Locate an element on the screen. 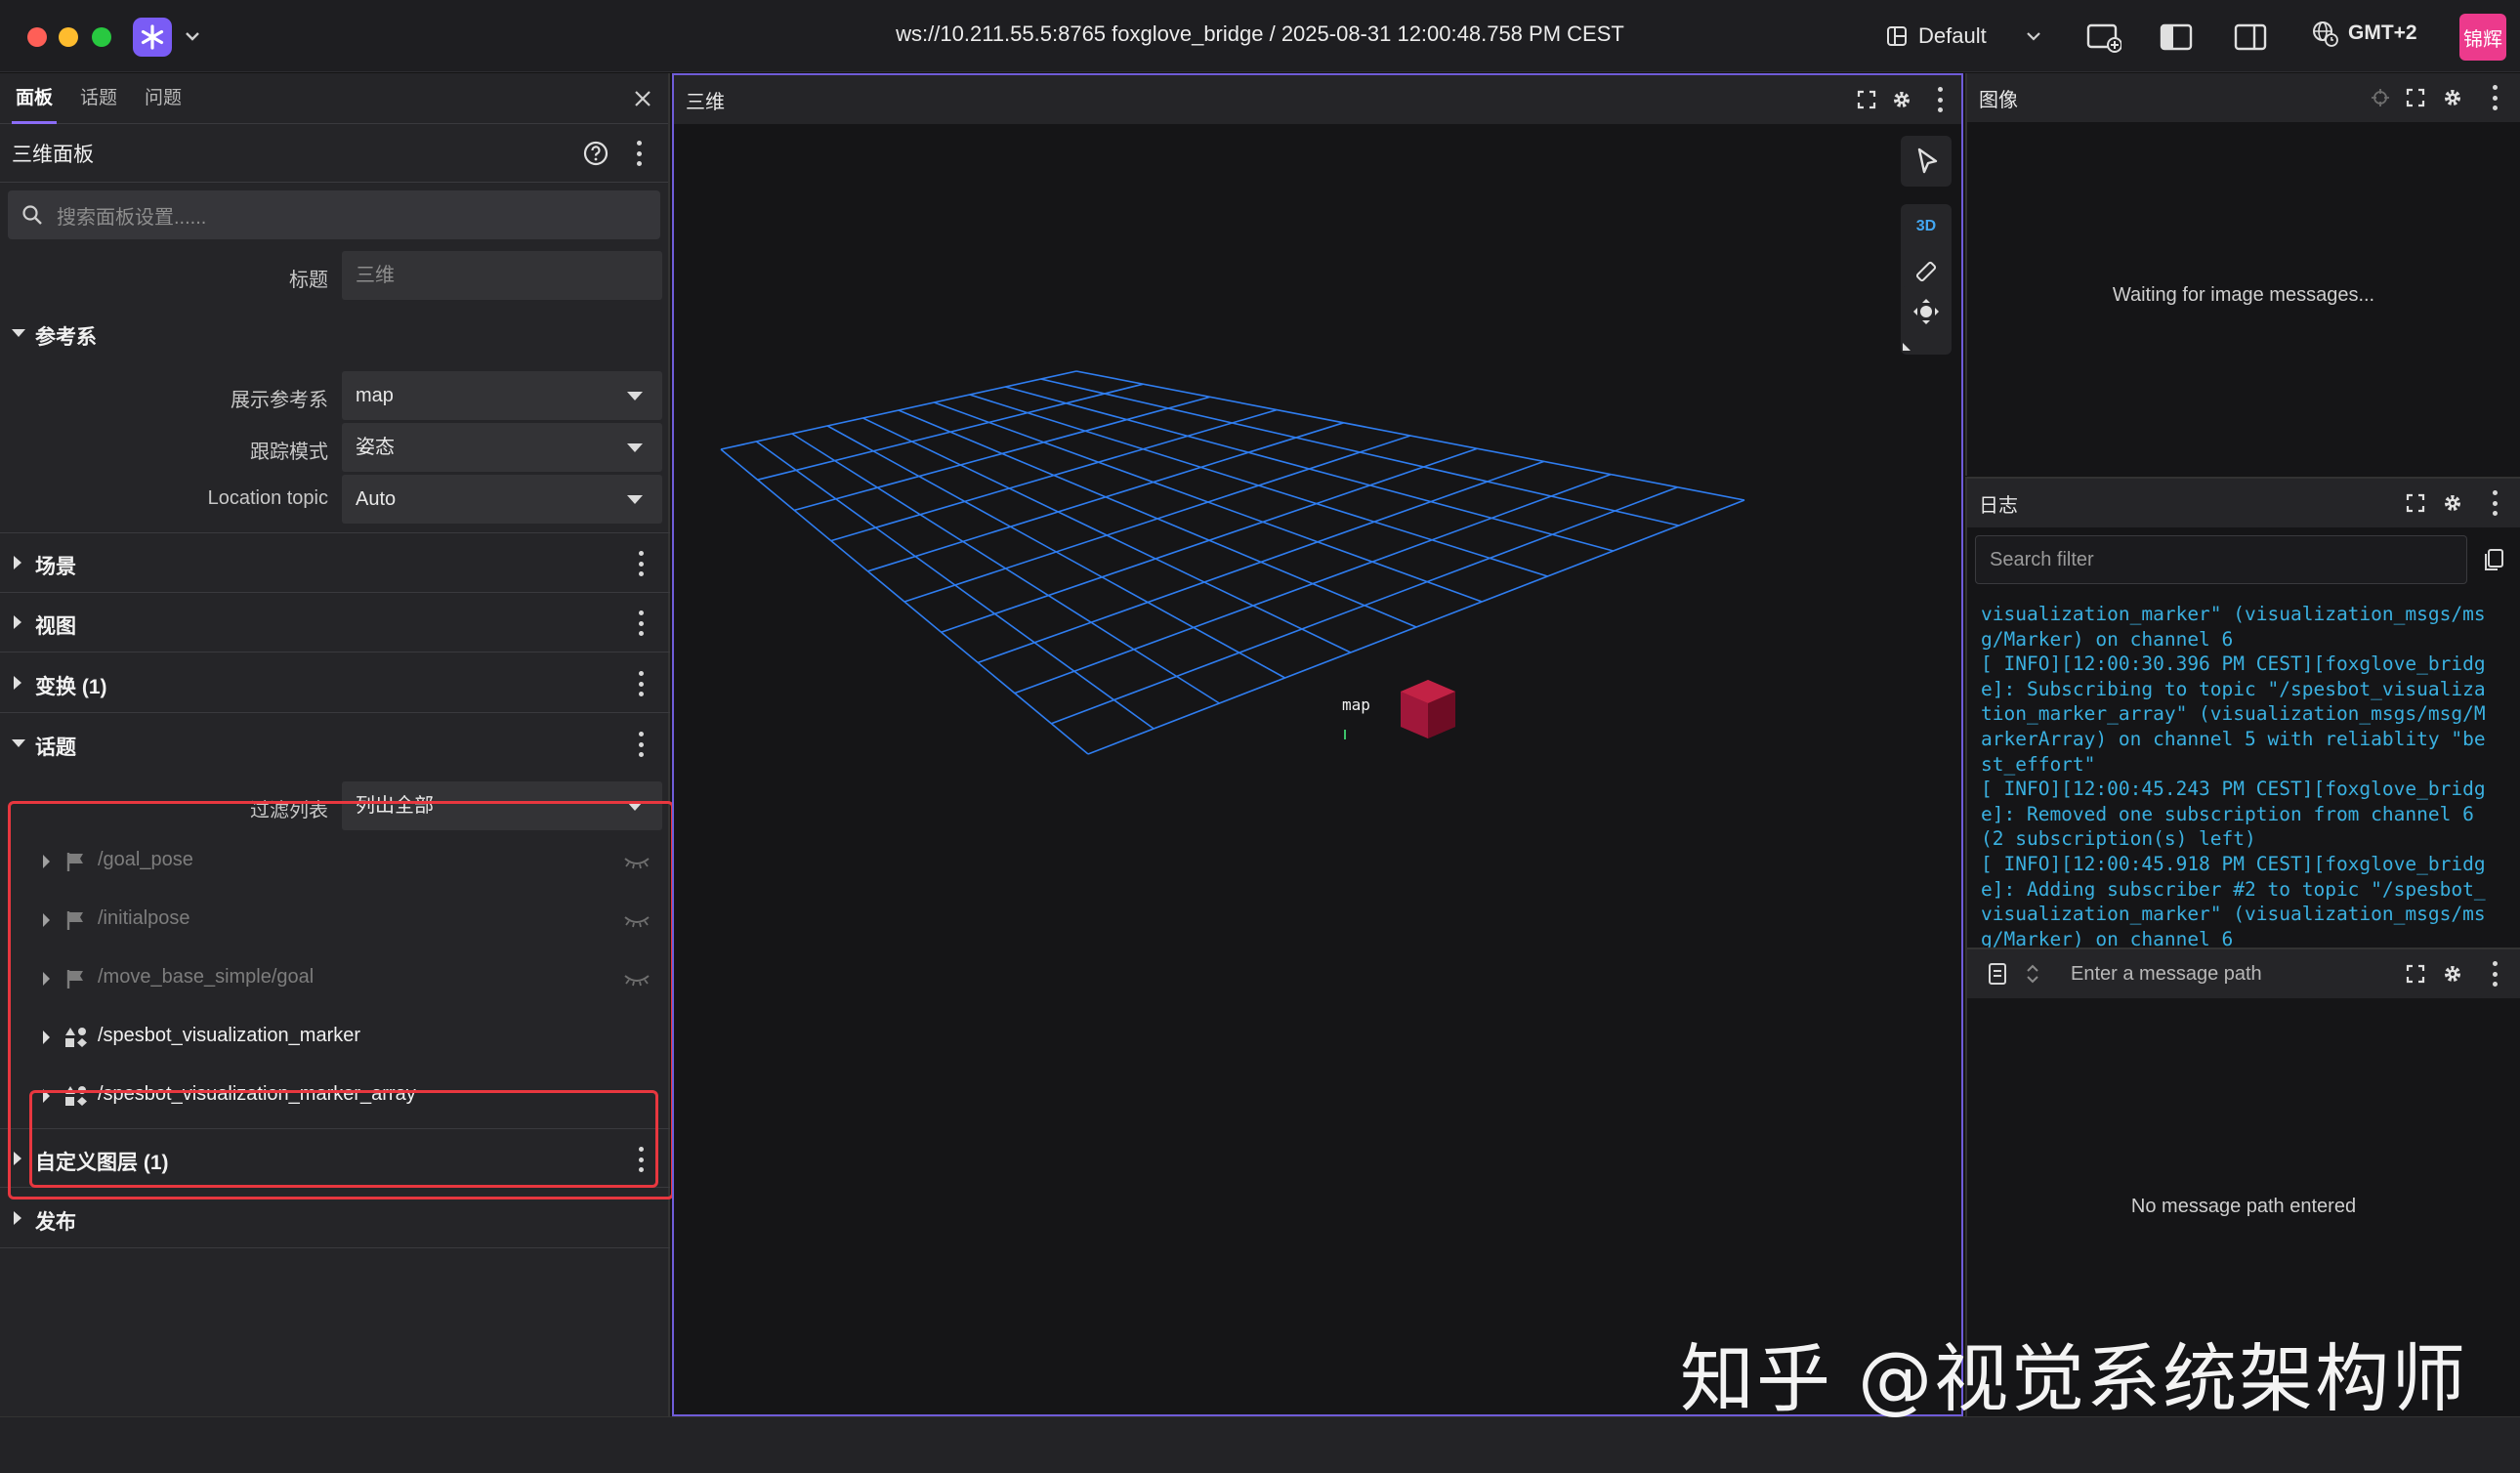 This screenshot has width=2520, height=1473. tab-panels: 面板 is located at coordinates (34, 98).